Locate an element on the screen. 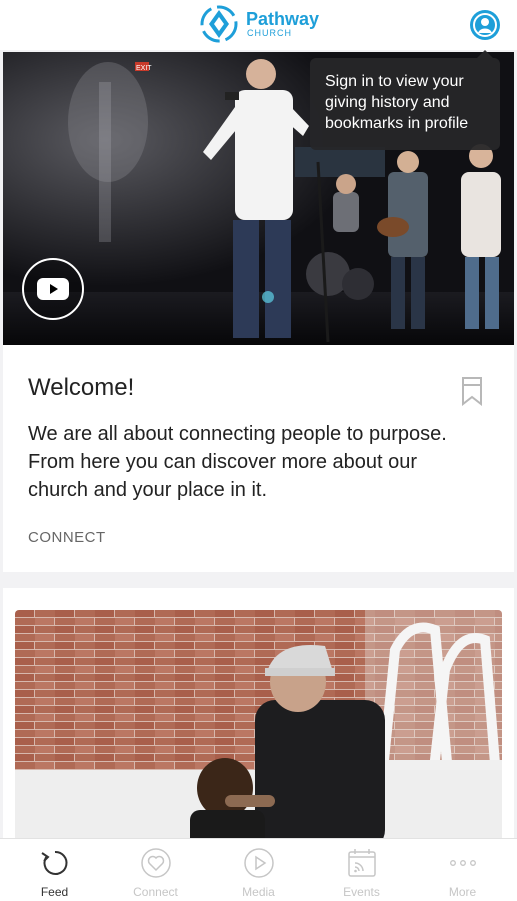  tab-media: Media is located at coordinates (258, 870).